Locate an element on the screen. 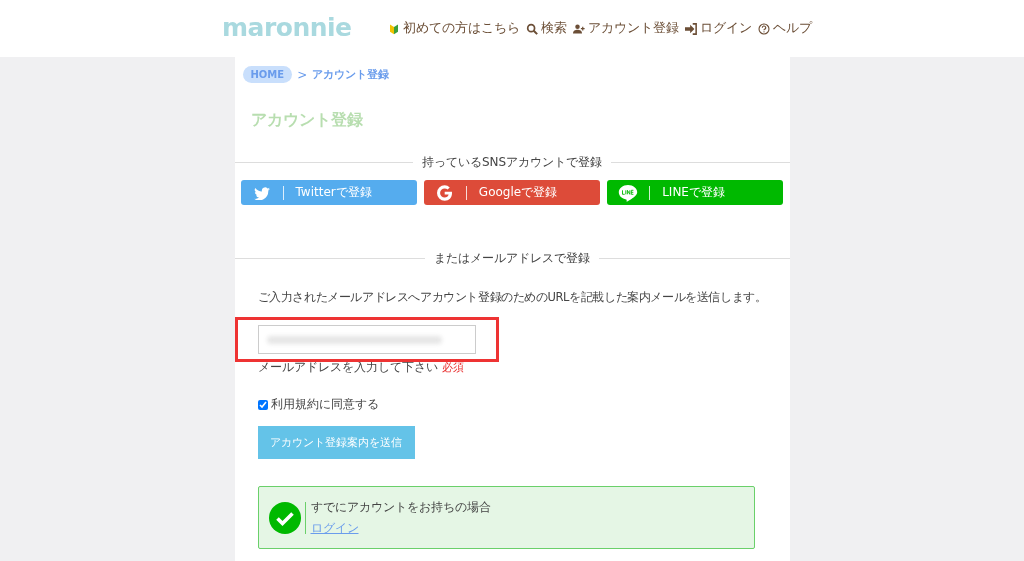  description-text: ご入力されたメールアドレスへアカウント登録のためのURLを記載した案内メールを送信します。 is located at coordinates (512, 297).